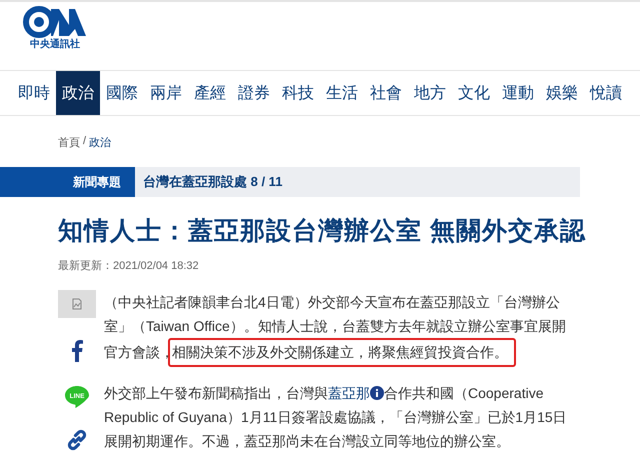 The width and height of the screenshot is (640, 455). I want to click on info-icon, so click(377, 393).